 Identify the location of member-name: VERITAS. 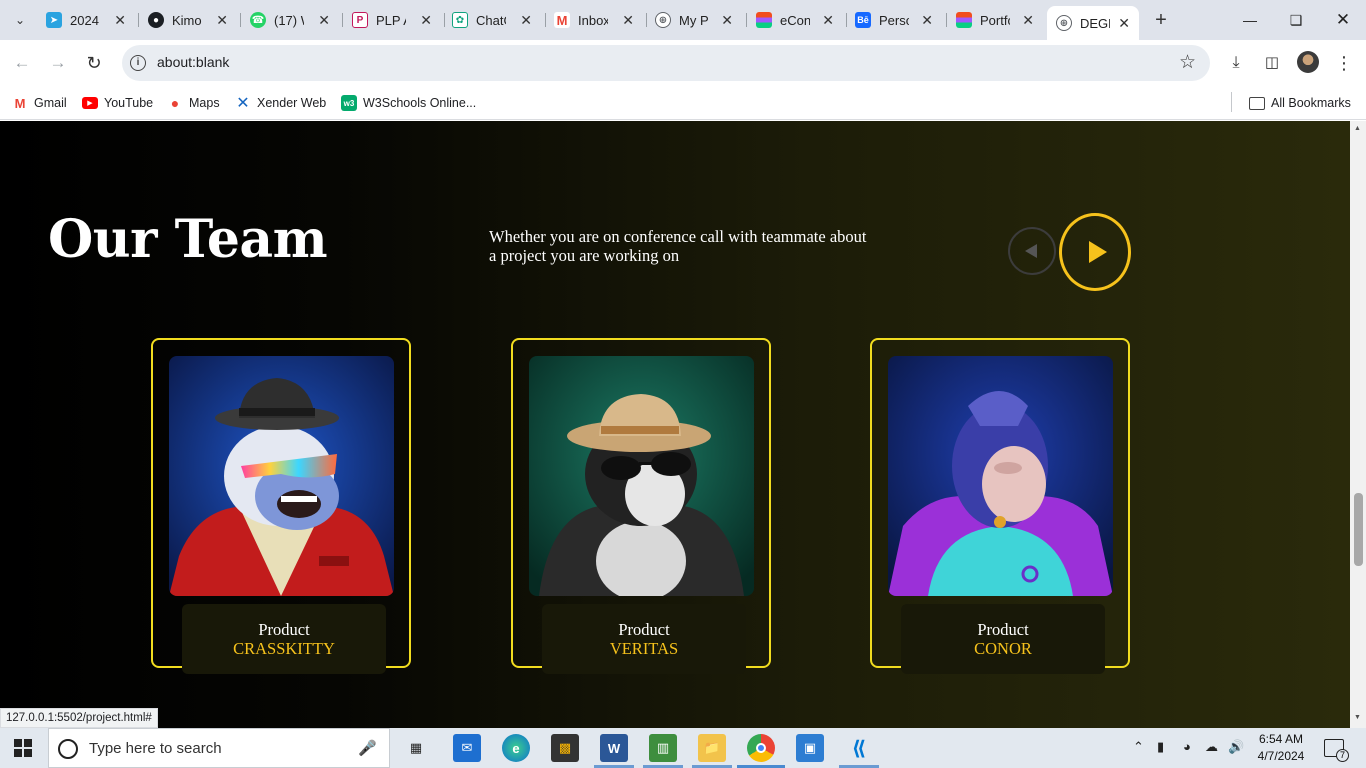
(644, 648).